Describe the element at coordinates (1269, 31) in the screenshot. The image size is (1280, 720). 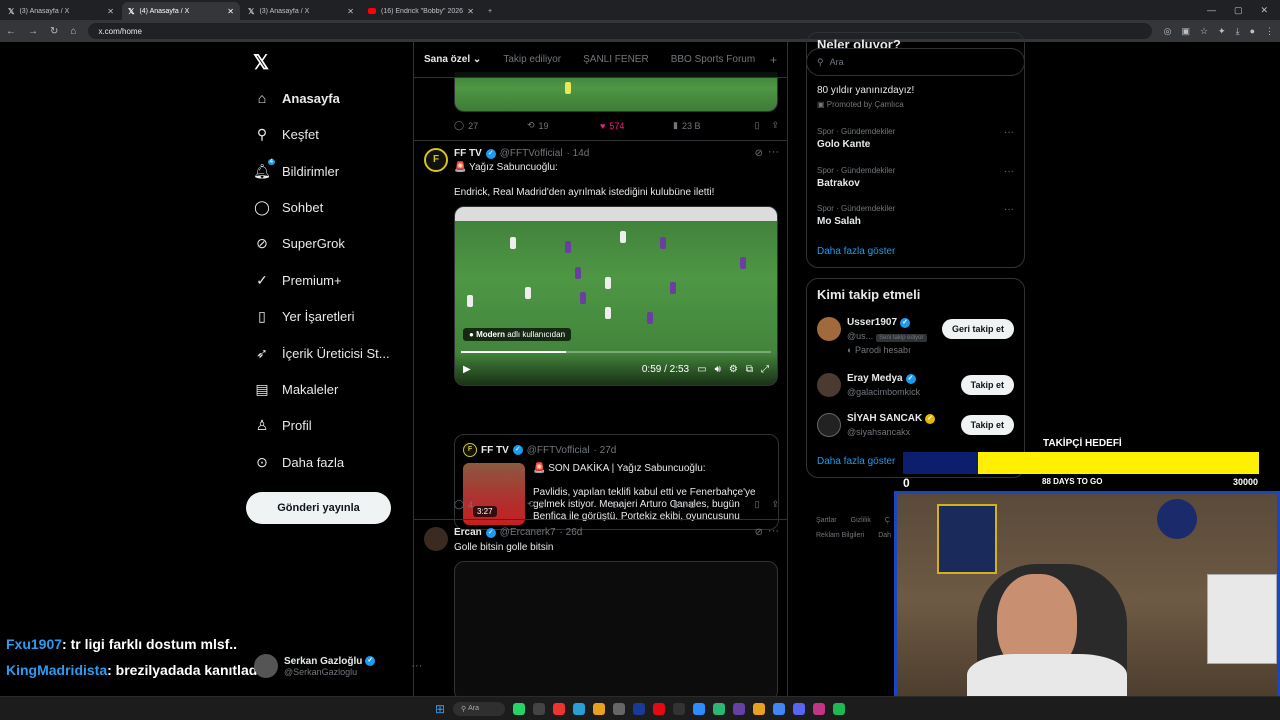
I see `menu-dots-icon: ⋮` at that location.